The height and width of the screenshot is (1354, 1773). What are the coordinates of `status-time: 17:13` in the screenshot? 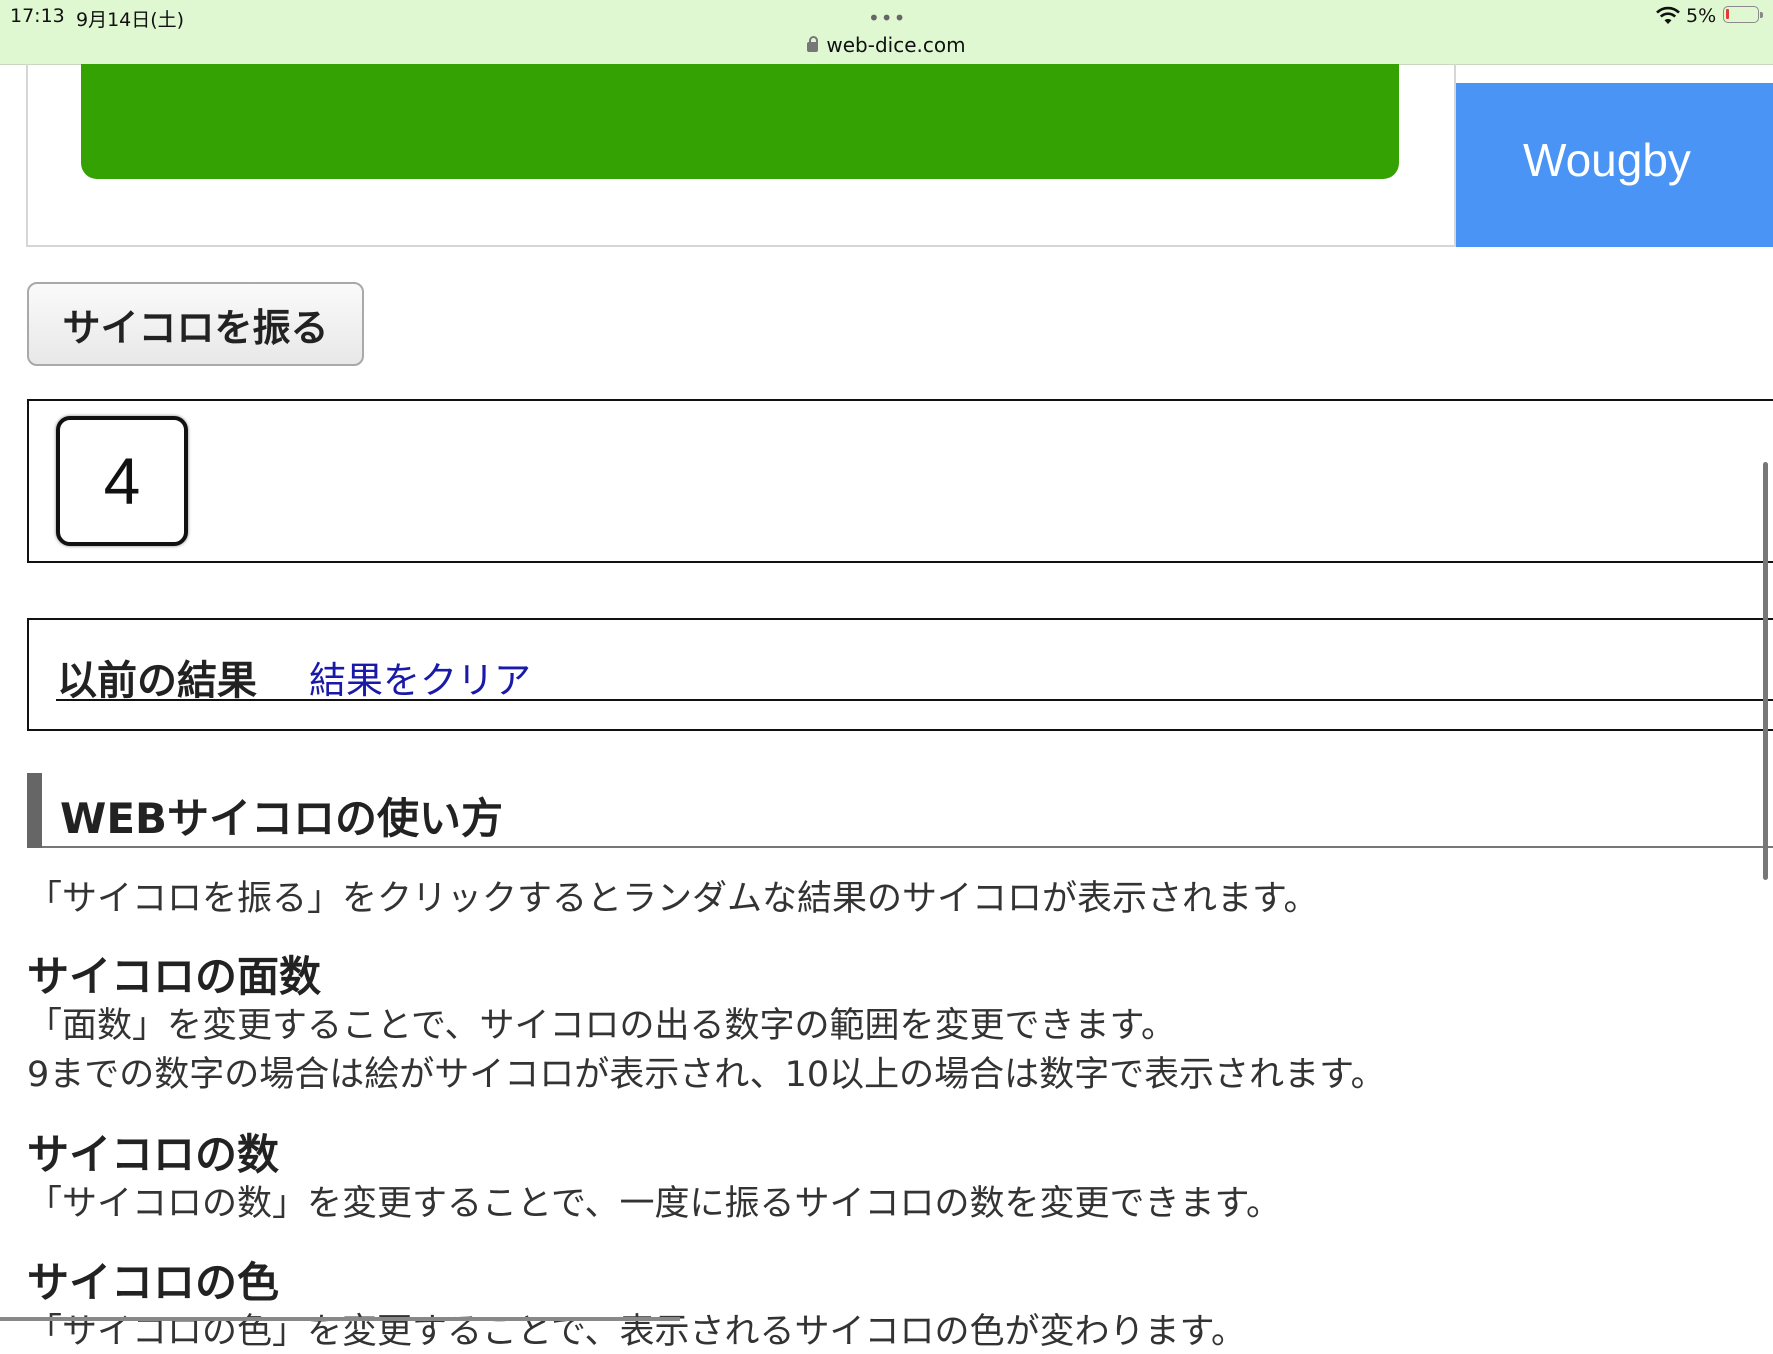 It's located at (37, 16).